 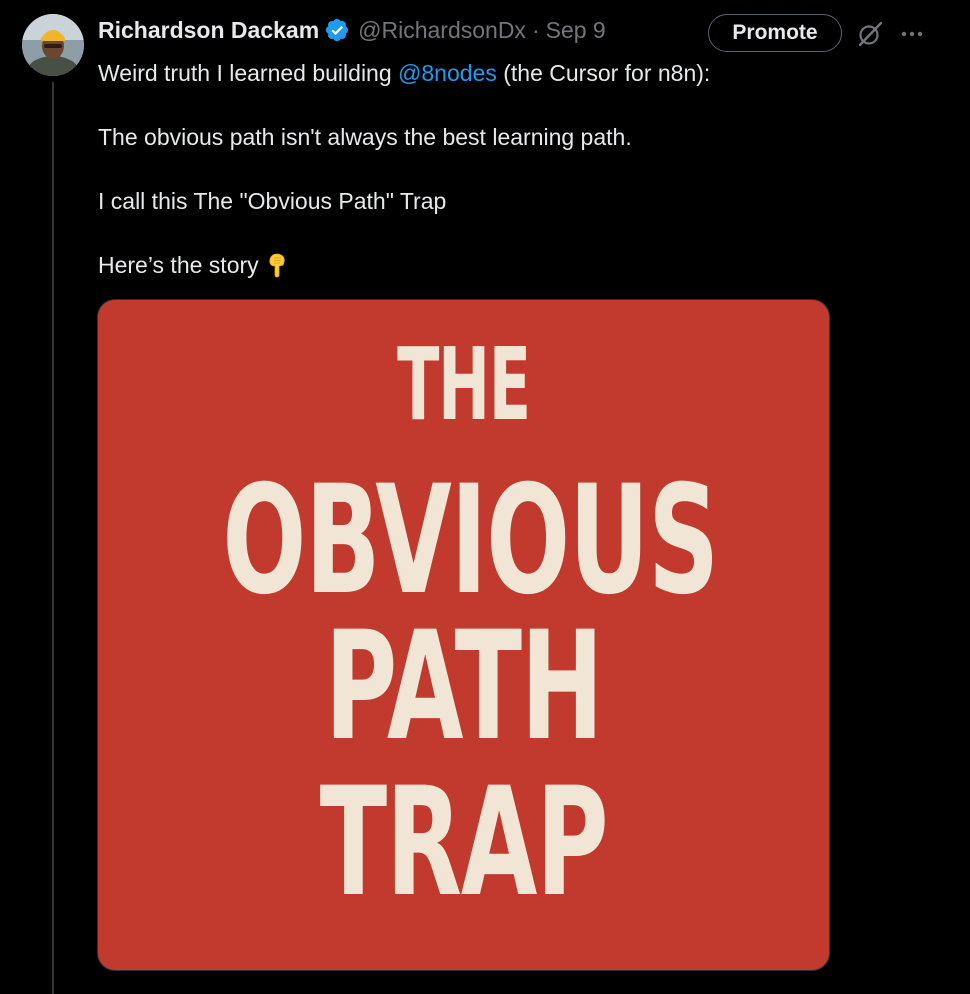 I want to click on avatar-image, so click(x=53, y=45).